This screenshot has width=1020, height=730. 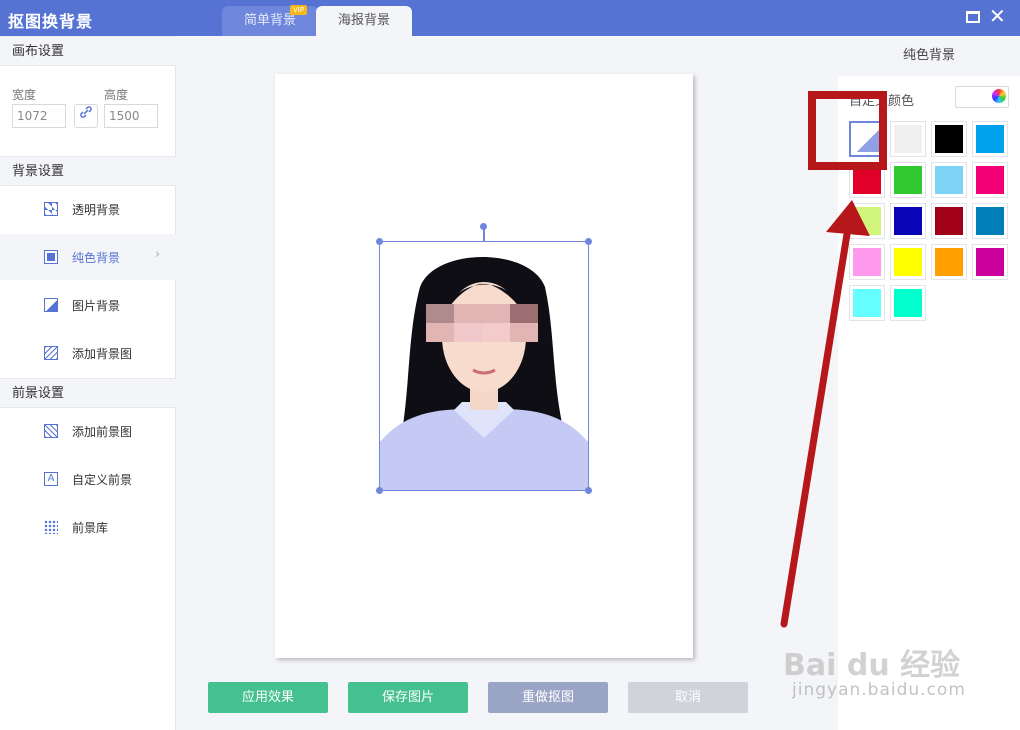 I want to click on text-a-icon: A, so click(x=51, y=479).